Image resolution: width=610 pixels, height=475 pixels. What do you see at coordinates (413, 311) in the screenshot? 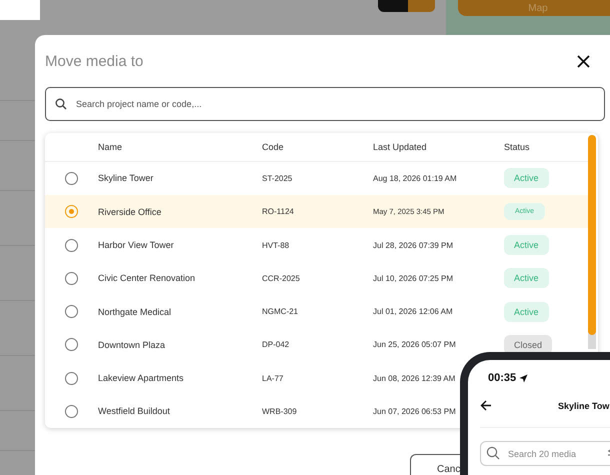
I see `updated-date: Jul 01, 2026 12:06 AM` at bounding box center [413, 311].